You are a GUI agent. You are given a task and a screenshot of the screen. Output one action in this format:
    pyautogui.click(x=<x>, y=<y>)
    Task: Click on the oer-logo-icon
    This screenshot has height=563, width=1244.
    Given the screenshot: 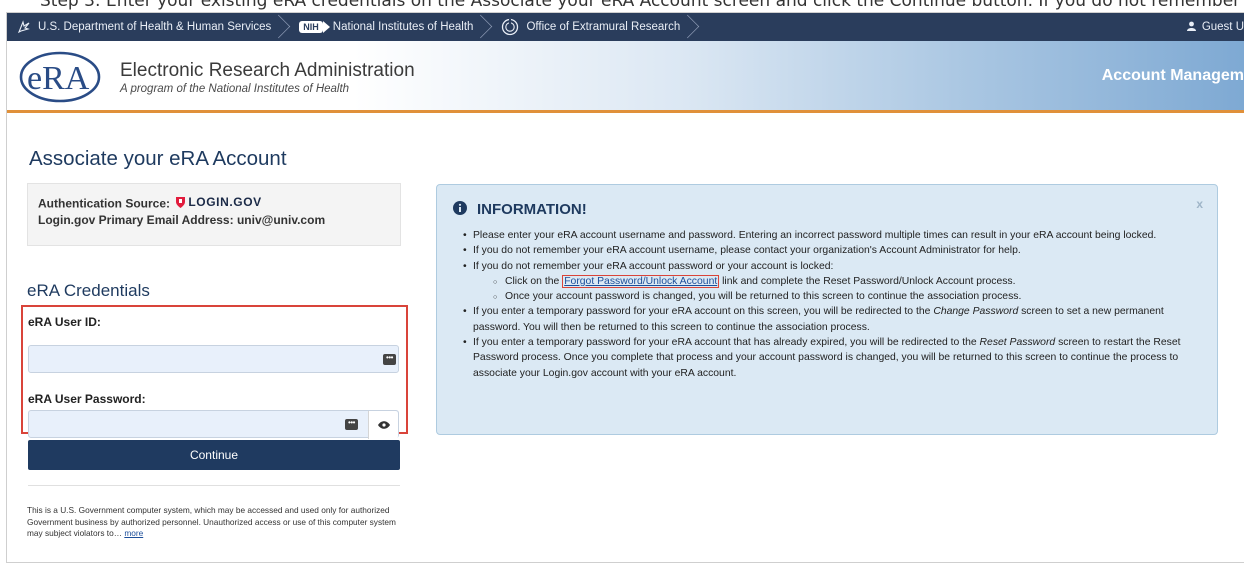 What is the action you would take?
    pyautogui.click(x=510, y=27)
    